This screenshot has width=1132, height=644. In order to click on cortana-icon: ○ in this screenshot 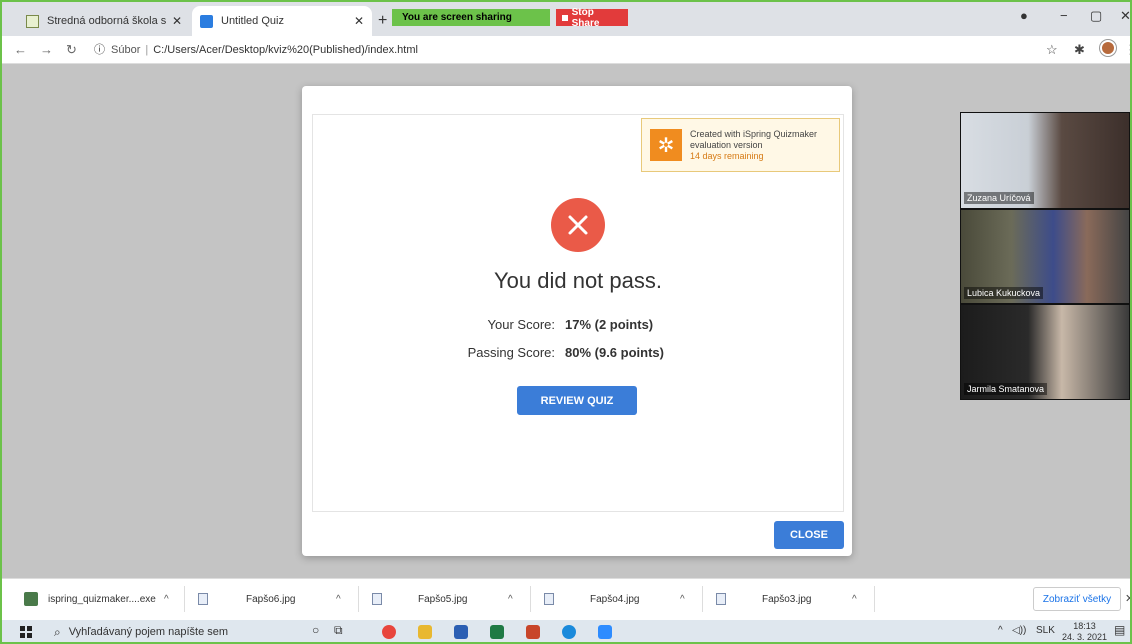, I will do `click(315, 630)`.